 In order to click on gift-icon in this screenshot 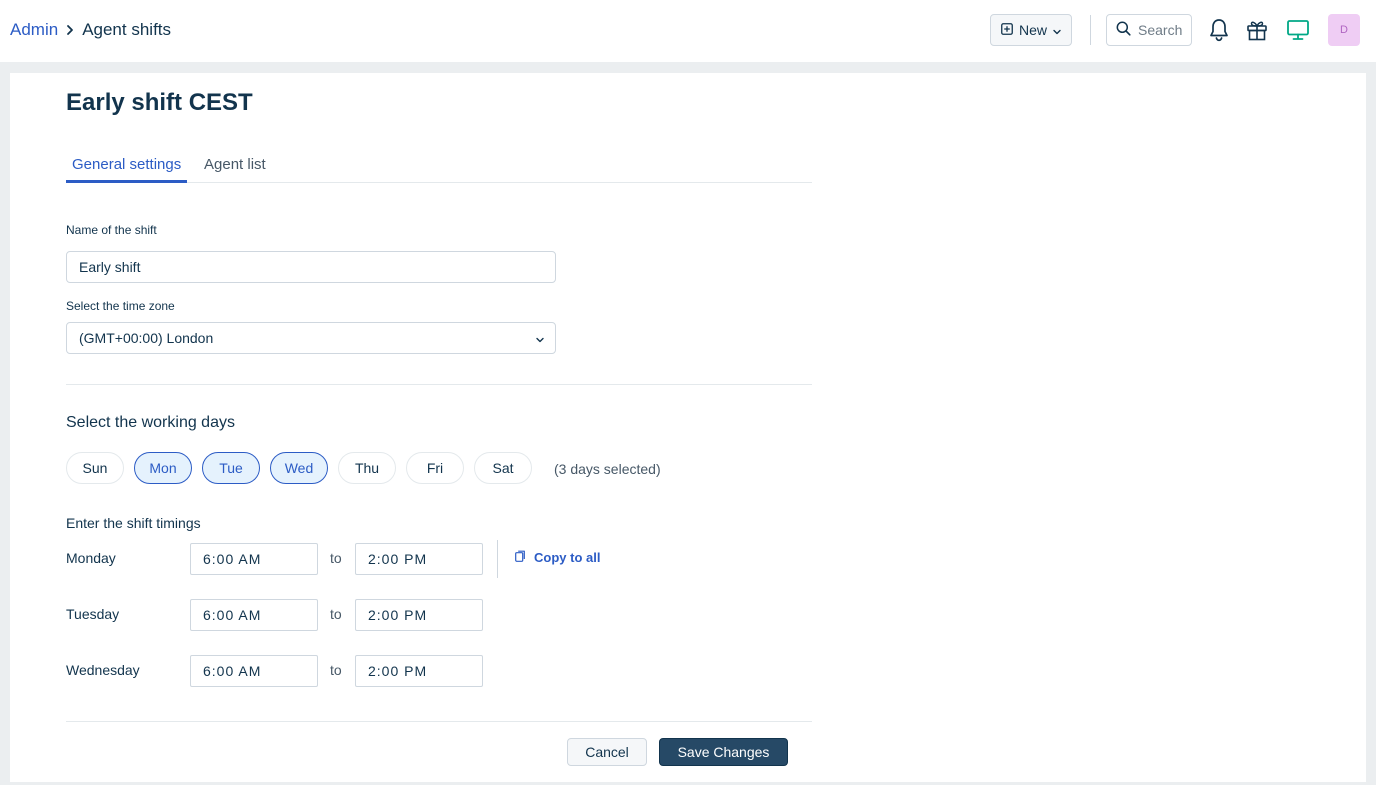, I will do `click(1257, 30)`.